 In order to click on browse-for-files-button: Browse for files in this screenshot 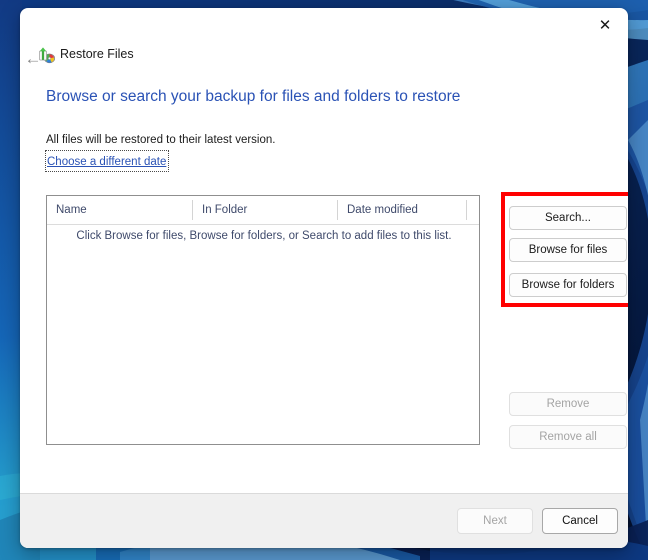, I will do `click(568, 250)`.